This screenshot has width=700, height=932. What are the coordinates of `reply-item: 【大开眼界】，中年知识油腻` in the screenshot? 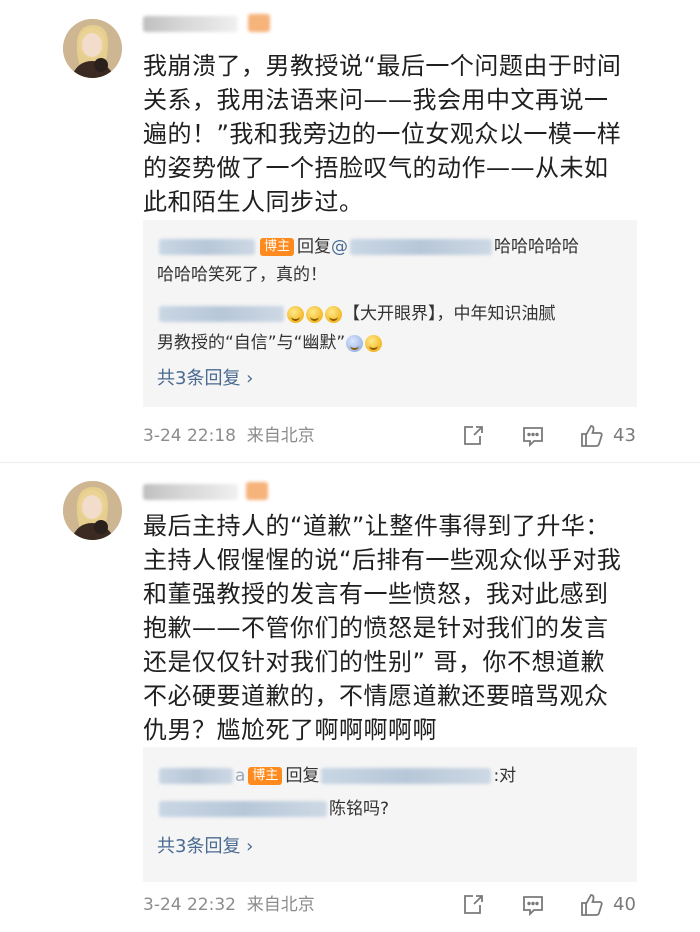 It's located at (390, 314).